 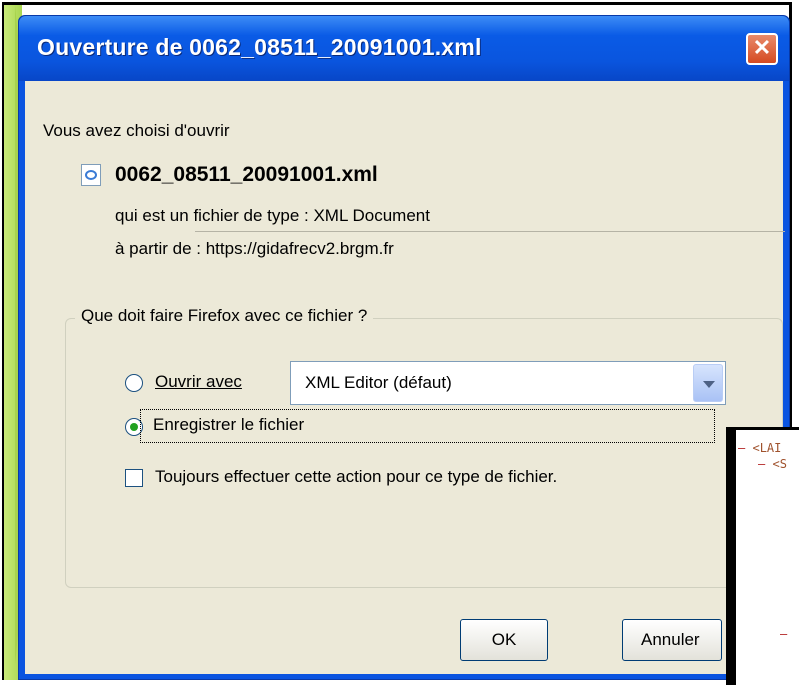 What do you see at coordinates (378, 382) in the screenshot?
I see `application-select-value: XML Editor (défaut)` at bounding box center [378, 382].